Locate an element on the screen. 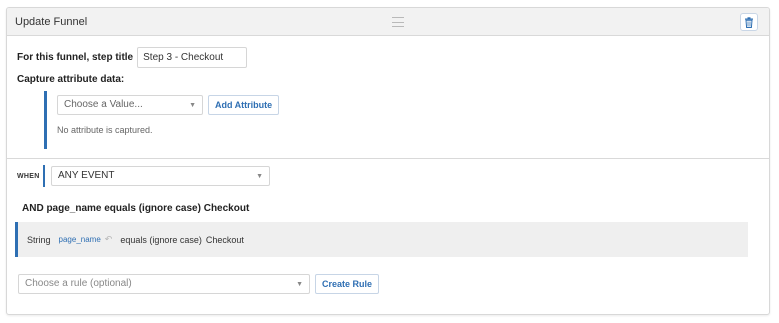 This screenshot has height=323, width=779. when-row: WHEN ANY EVENT ▼ is located at coordinates (143, 176).